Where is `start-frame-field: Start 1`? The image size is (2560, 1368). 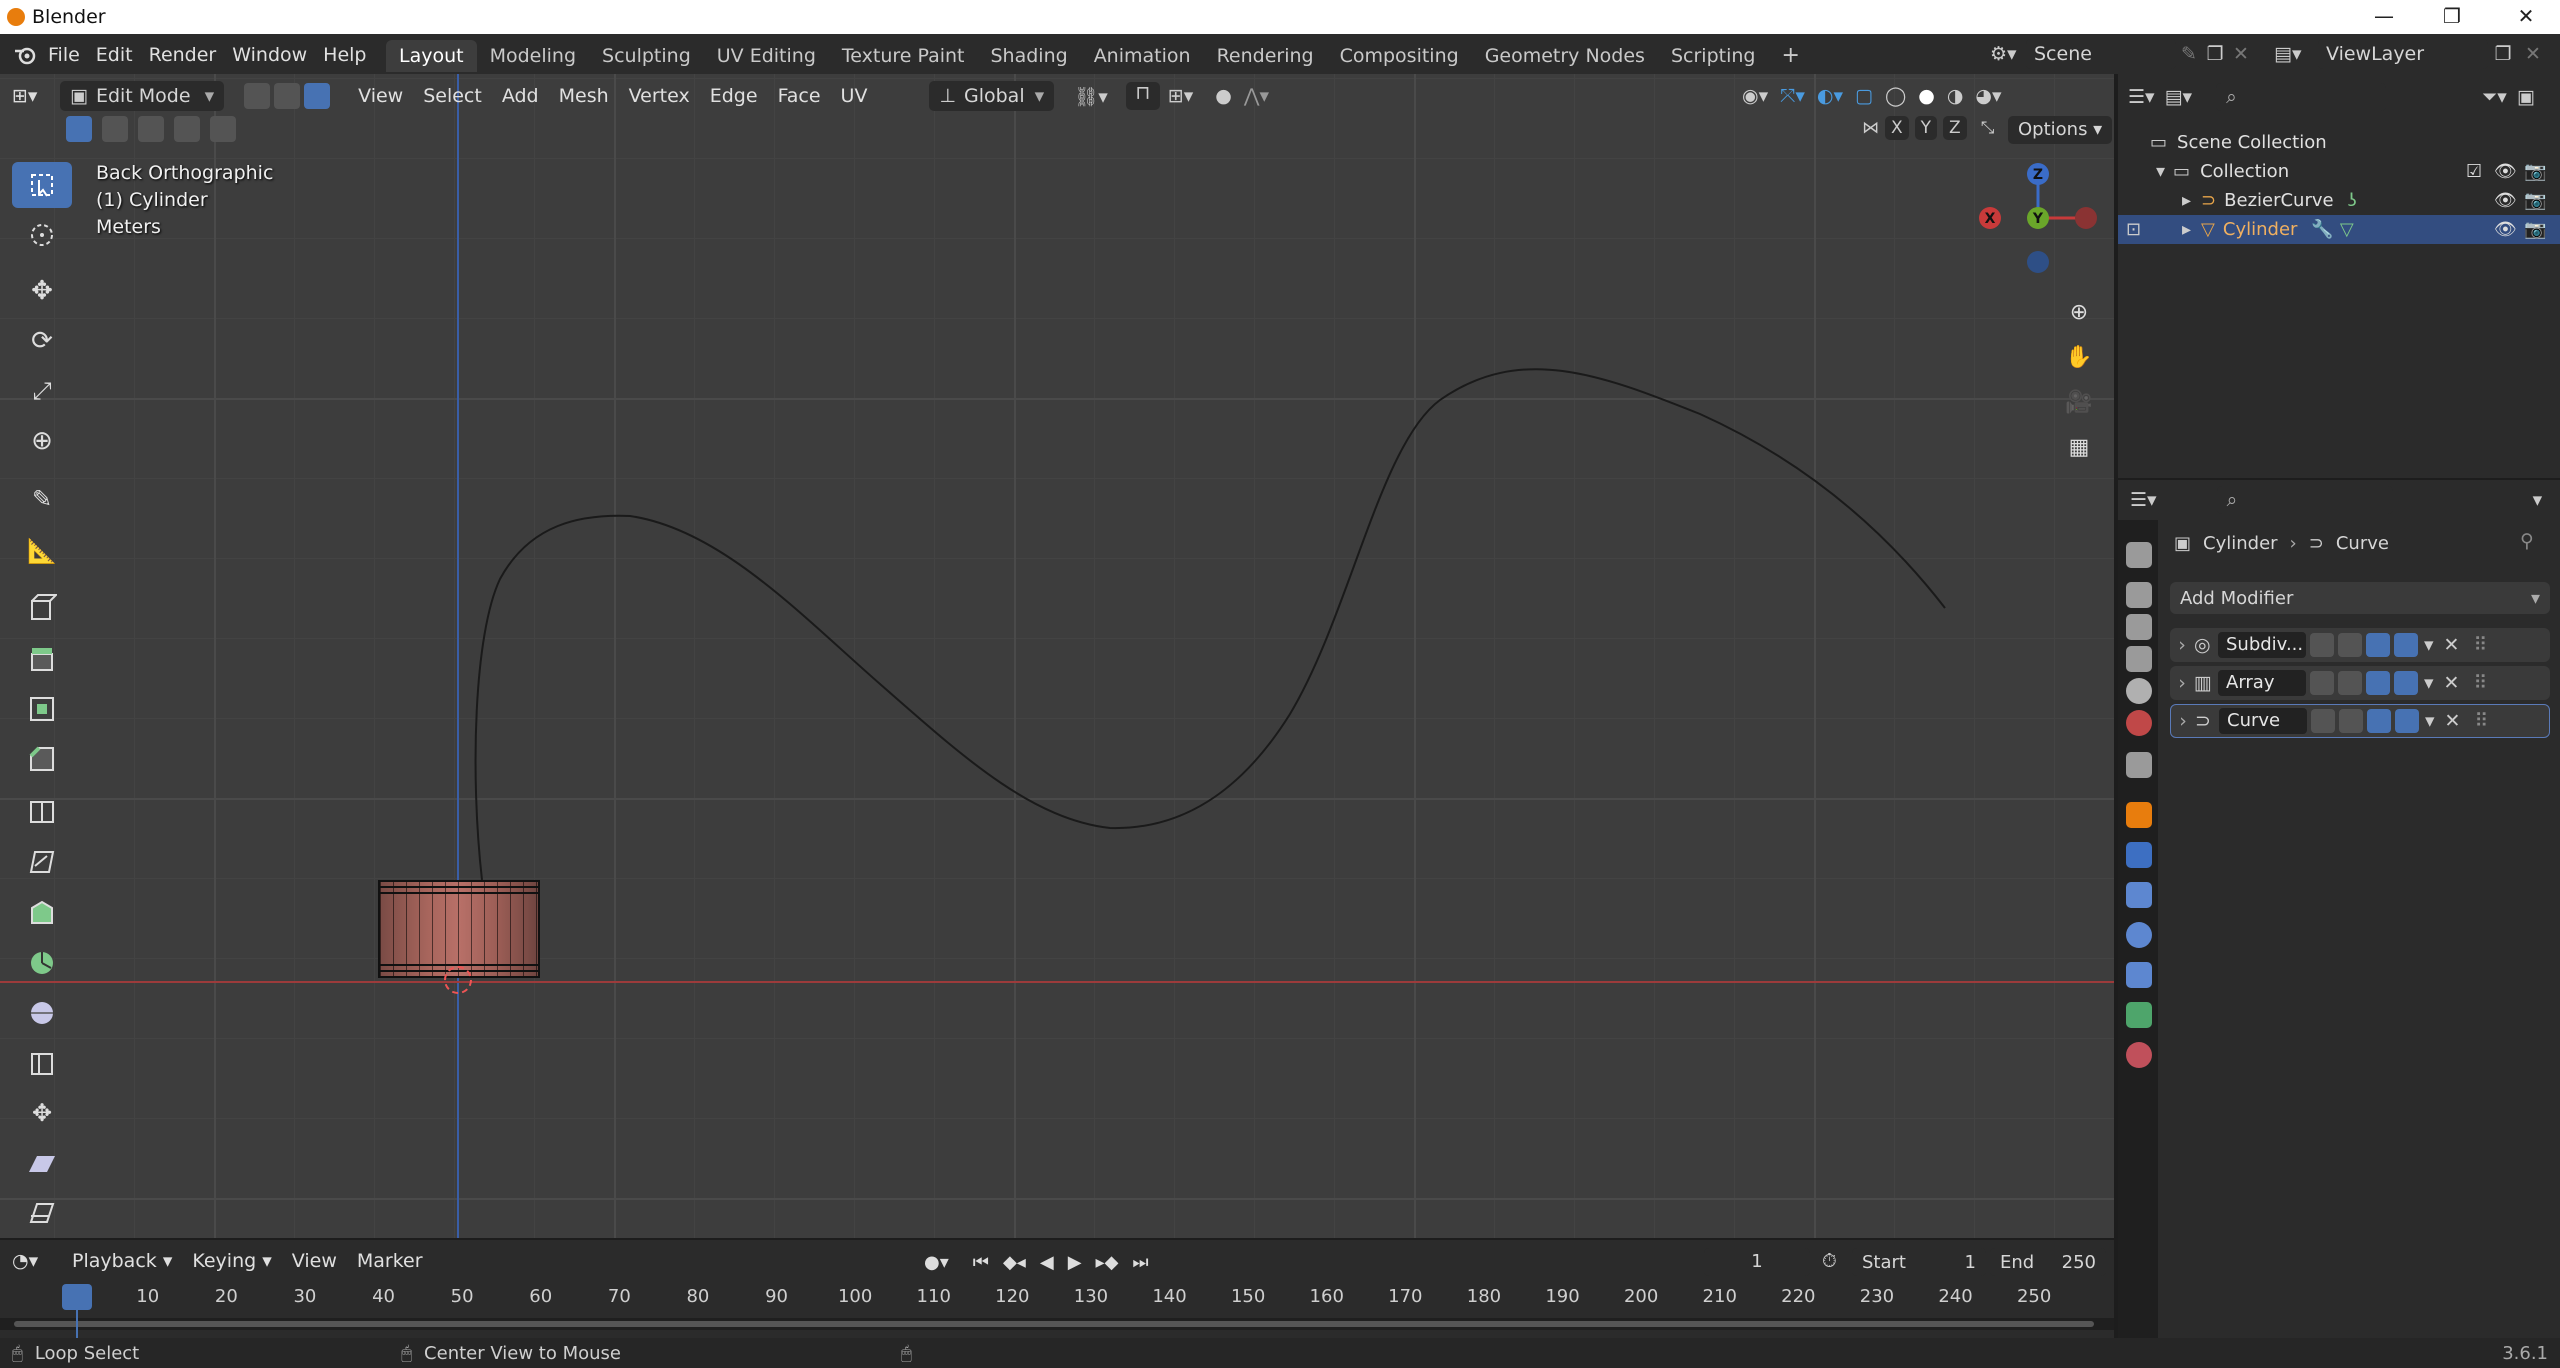
start-frame-field: Start 1 is located at coordinates (1919, 1262).